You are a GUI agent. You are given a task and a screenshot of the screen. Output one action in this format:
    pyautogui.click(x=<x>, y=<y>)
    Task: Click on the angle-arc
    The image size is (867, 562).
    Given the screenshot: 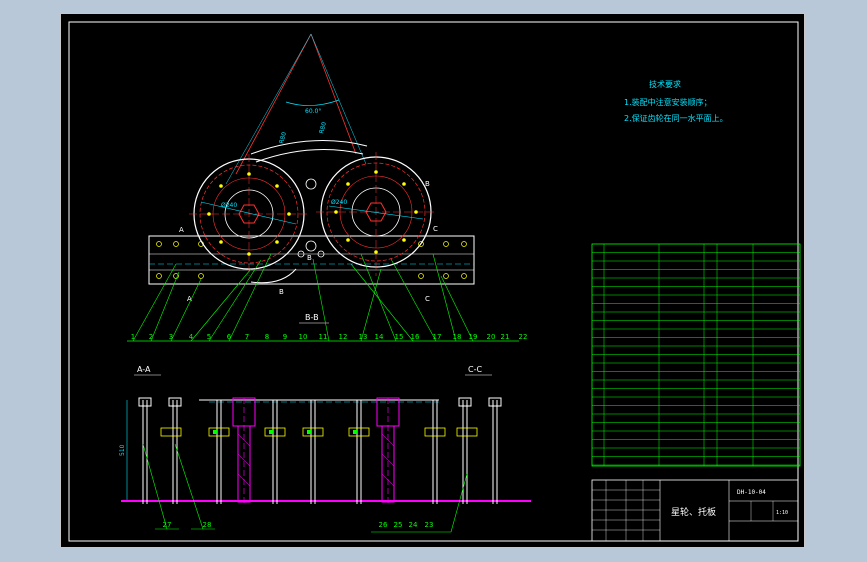 What is the action you would take?
    pyautogui.click(x=312, y=102)
    